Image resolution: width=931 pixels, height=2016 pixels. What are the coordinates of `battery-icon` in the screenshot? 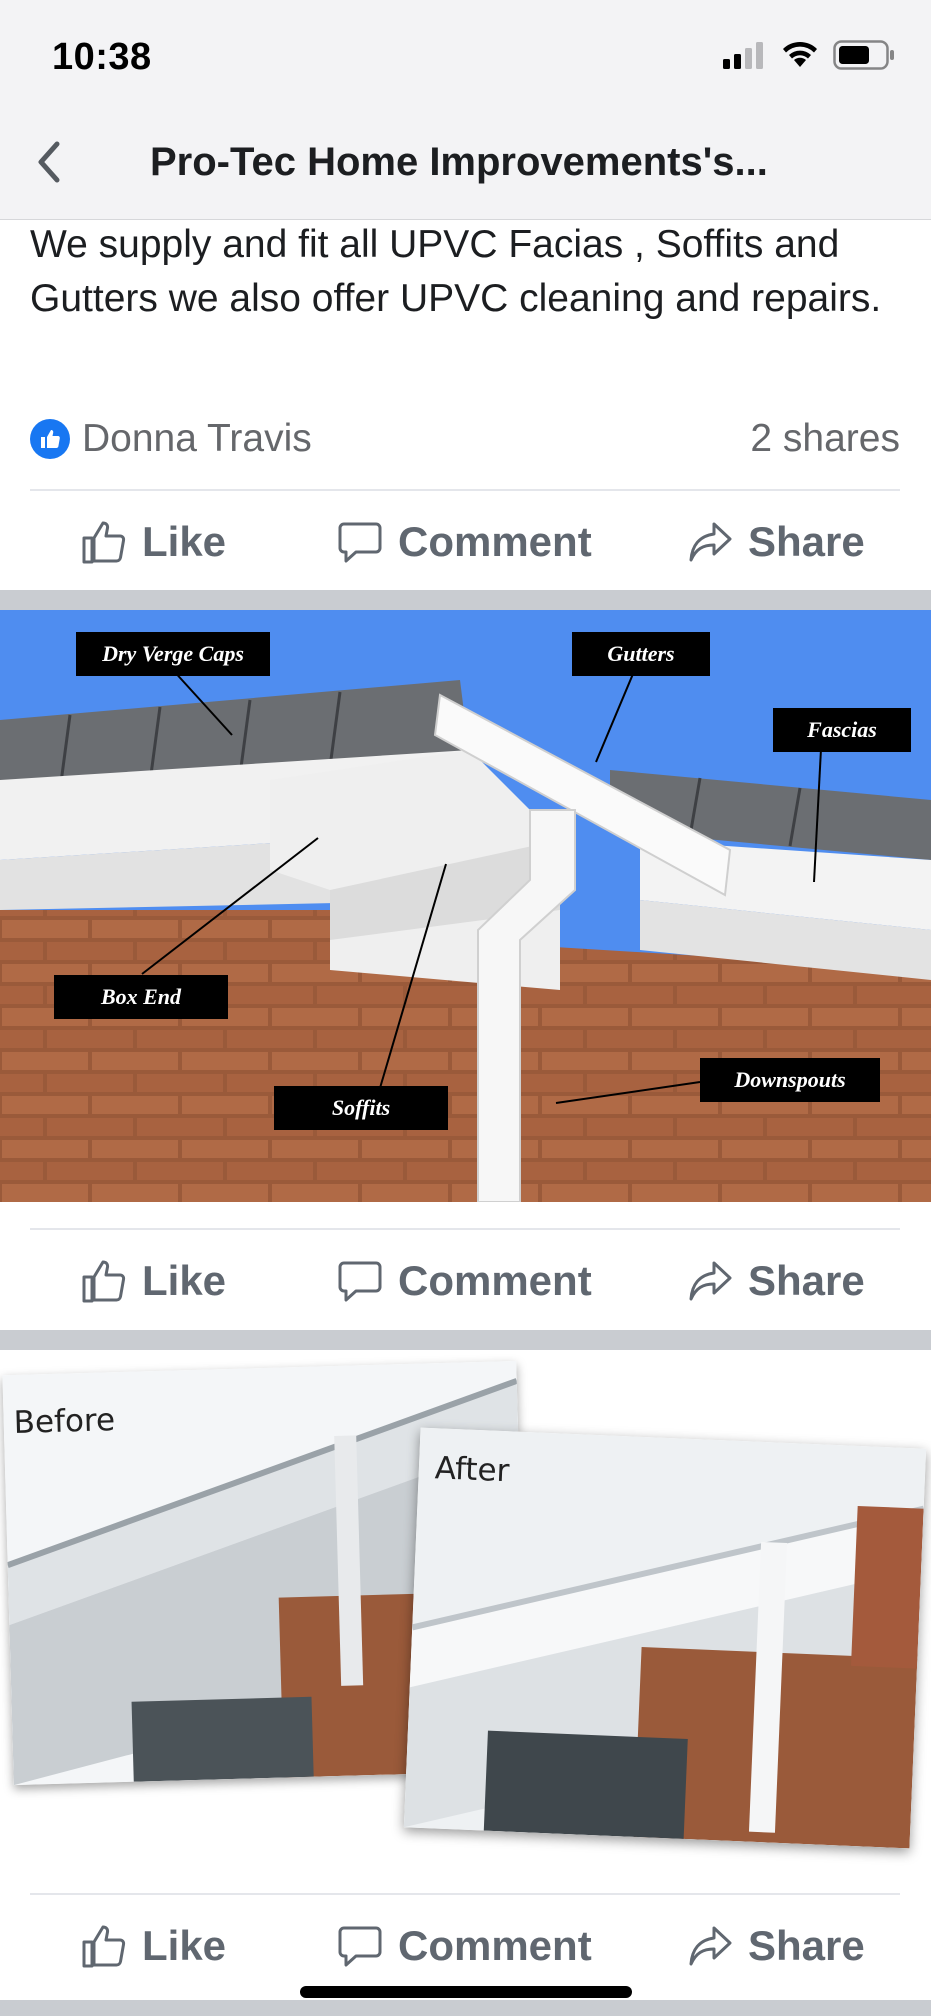 It's located at (864, 57).